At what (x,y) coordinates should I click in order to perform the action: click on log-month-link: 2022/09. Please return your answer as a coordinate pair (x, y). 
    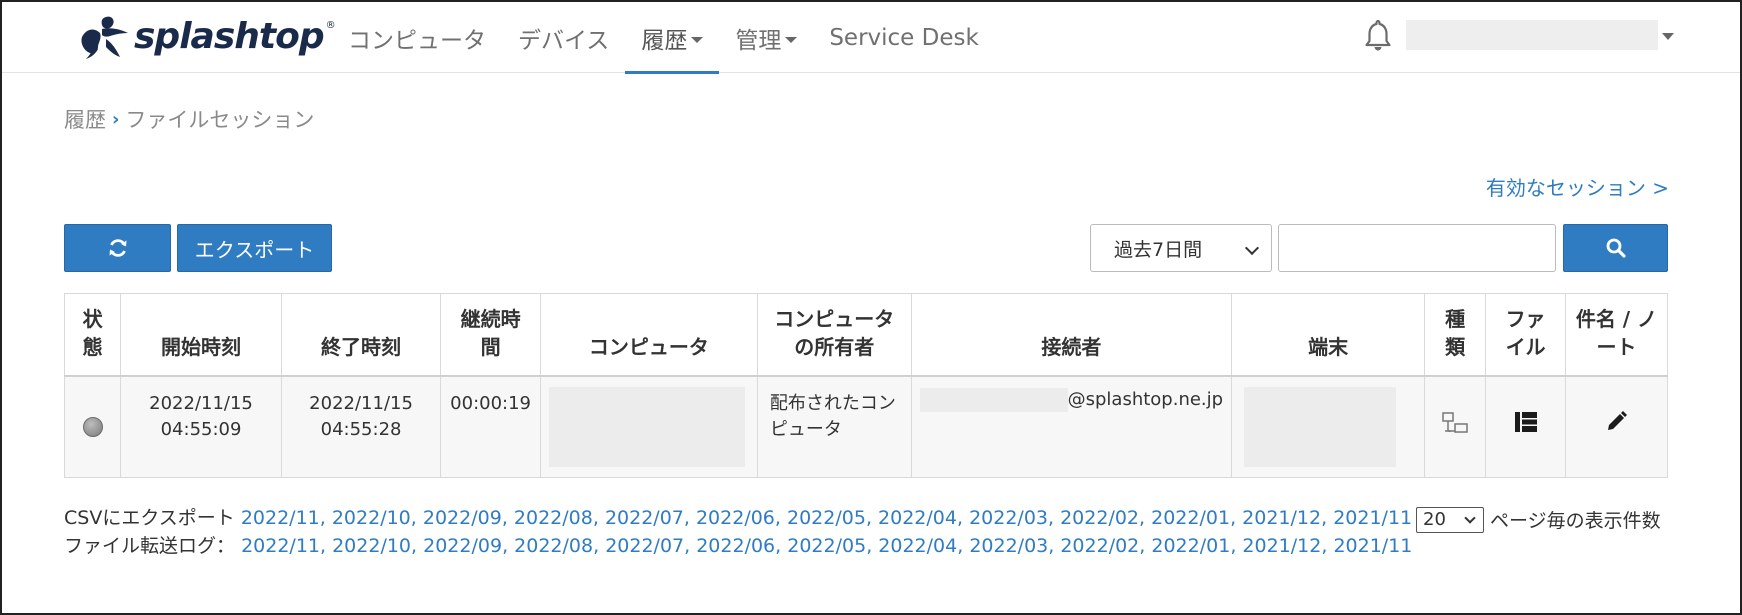
    Looking at the image, I should click on (462, 546).